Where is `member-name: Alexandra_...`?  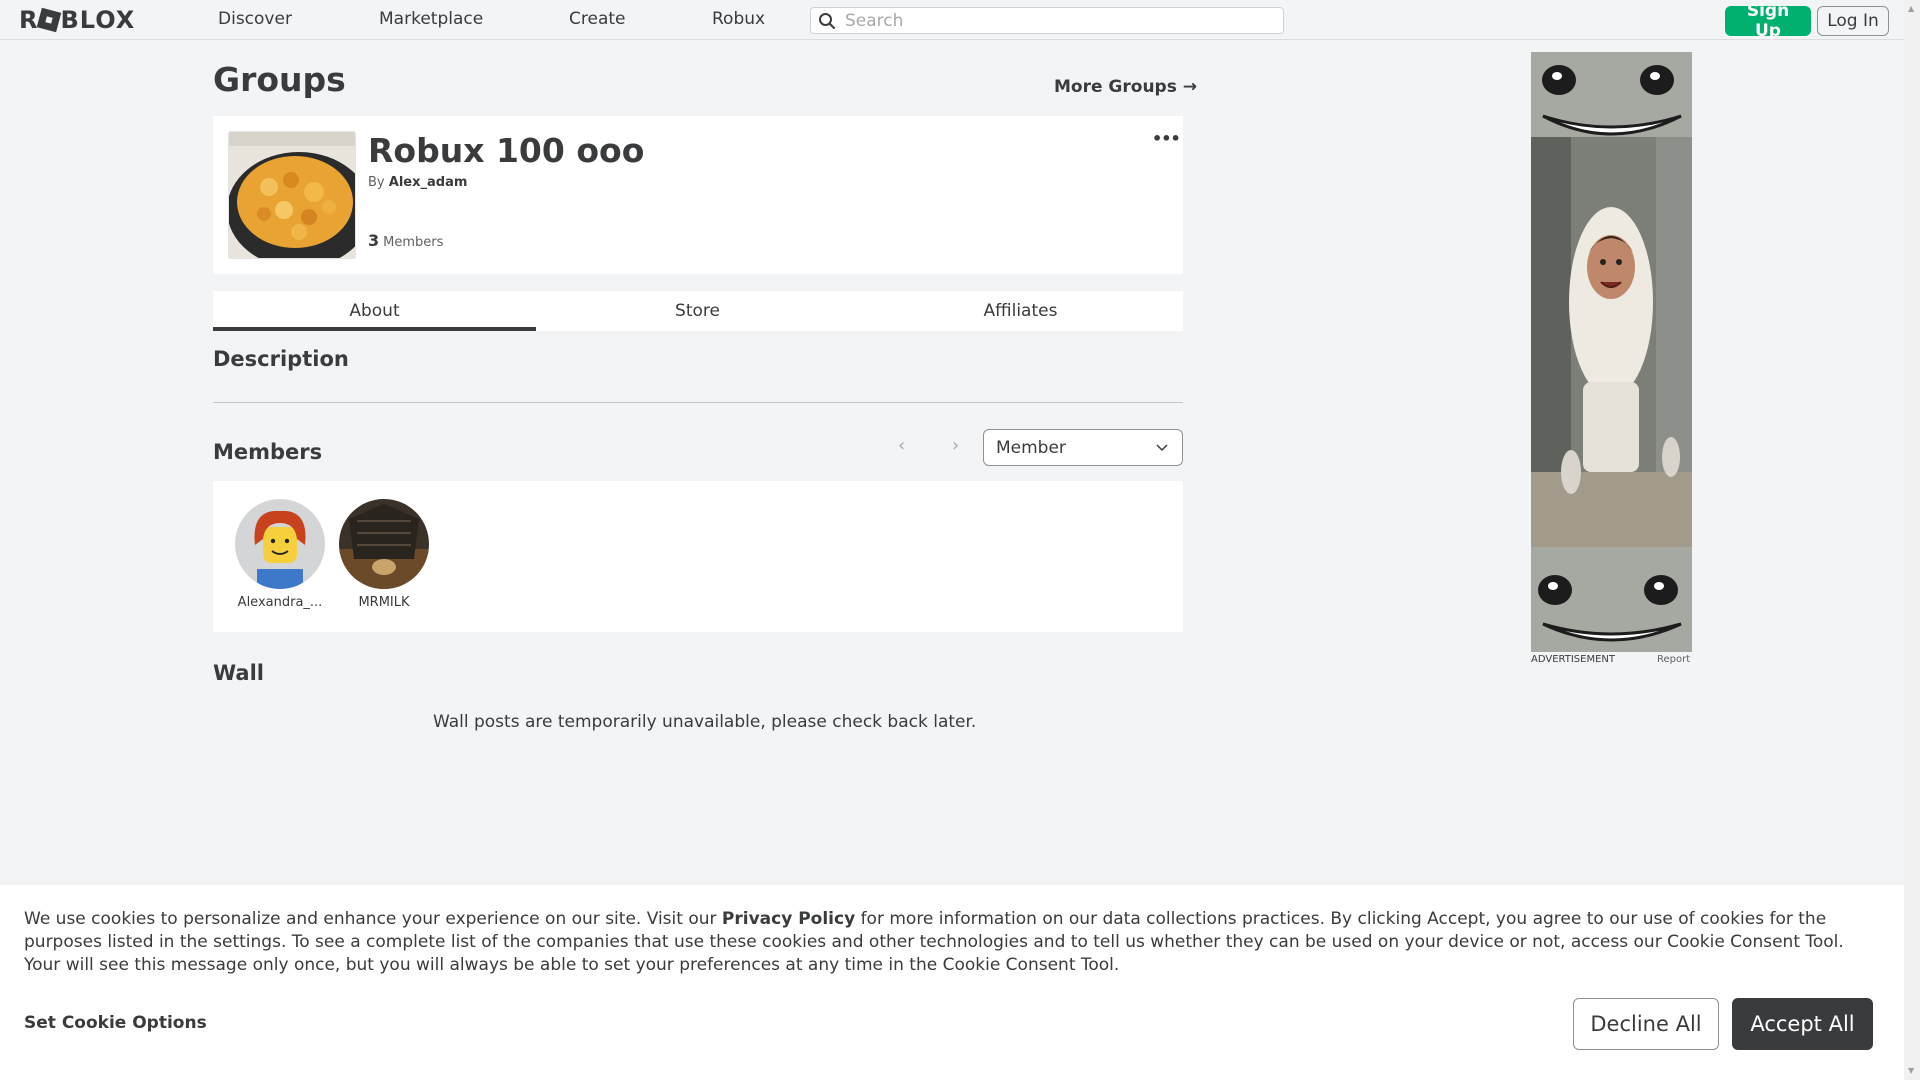
member-name: Alexandra_... is located at coordinates (280, 602).